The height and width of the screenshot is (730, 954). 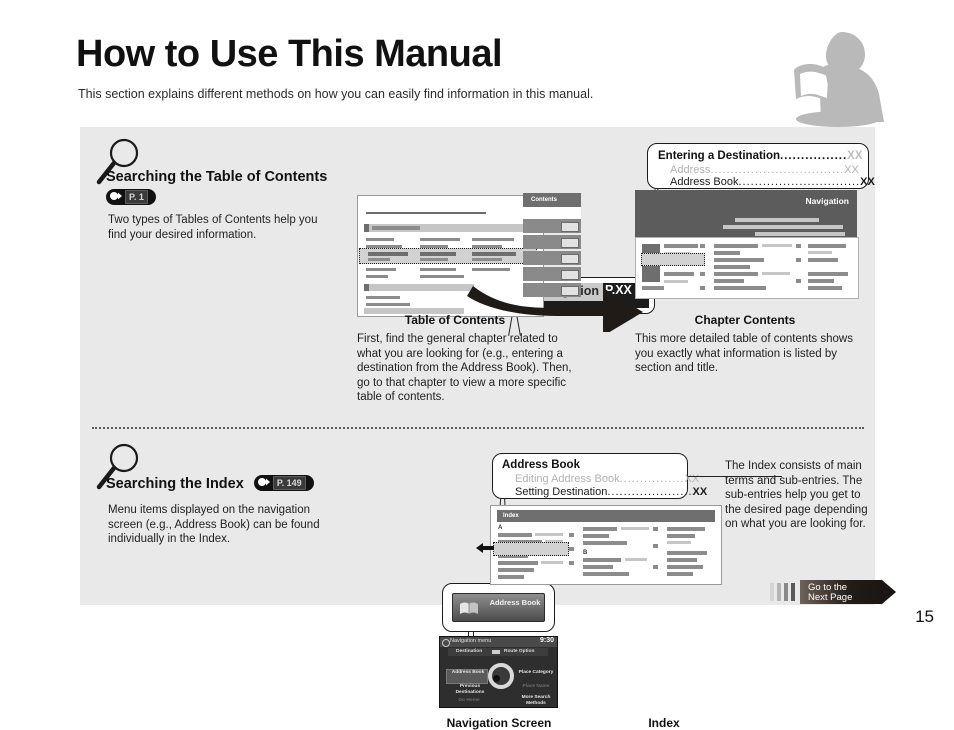 I want to click on address-book-button-label: Address Book, so click(x=515, y=602).